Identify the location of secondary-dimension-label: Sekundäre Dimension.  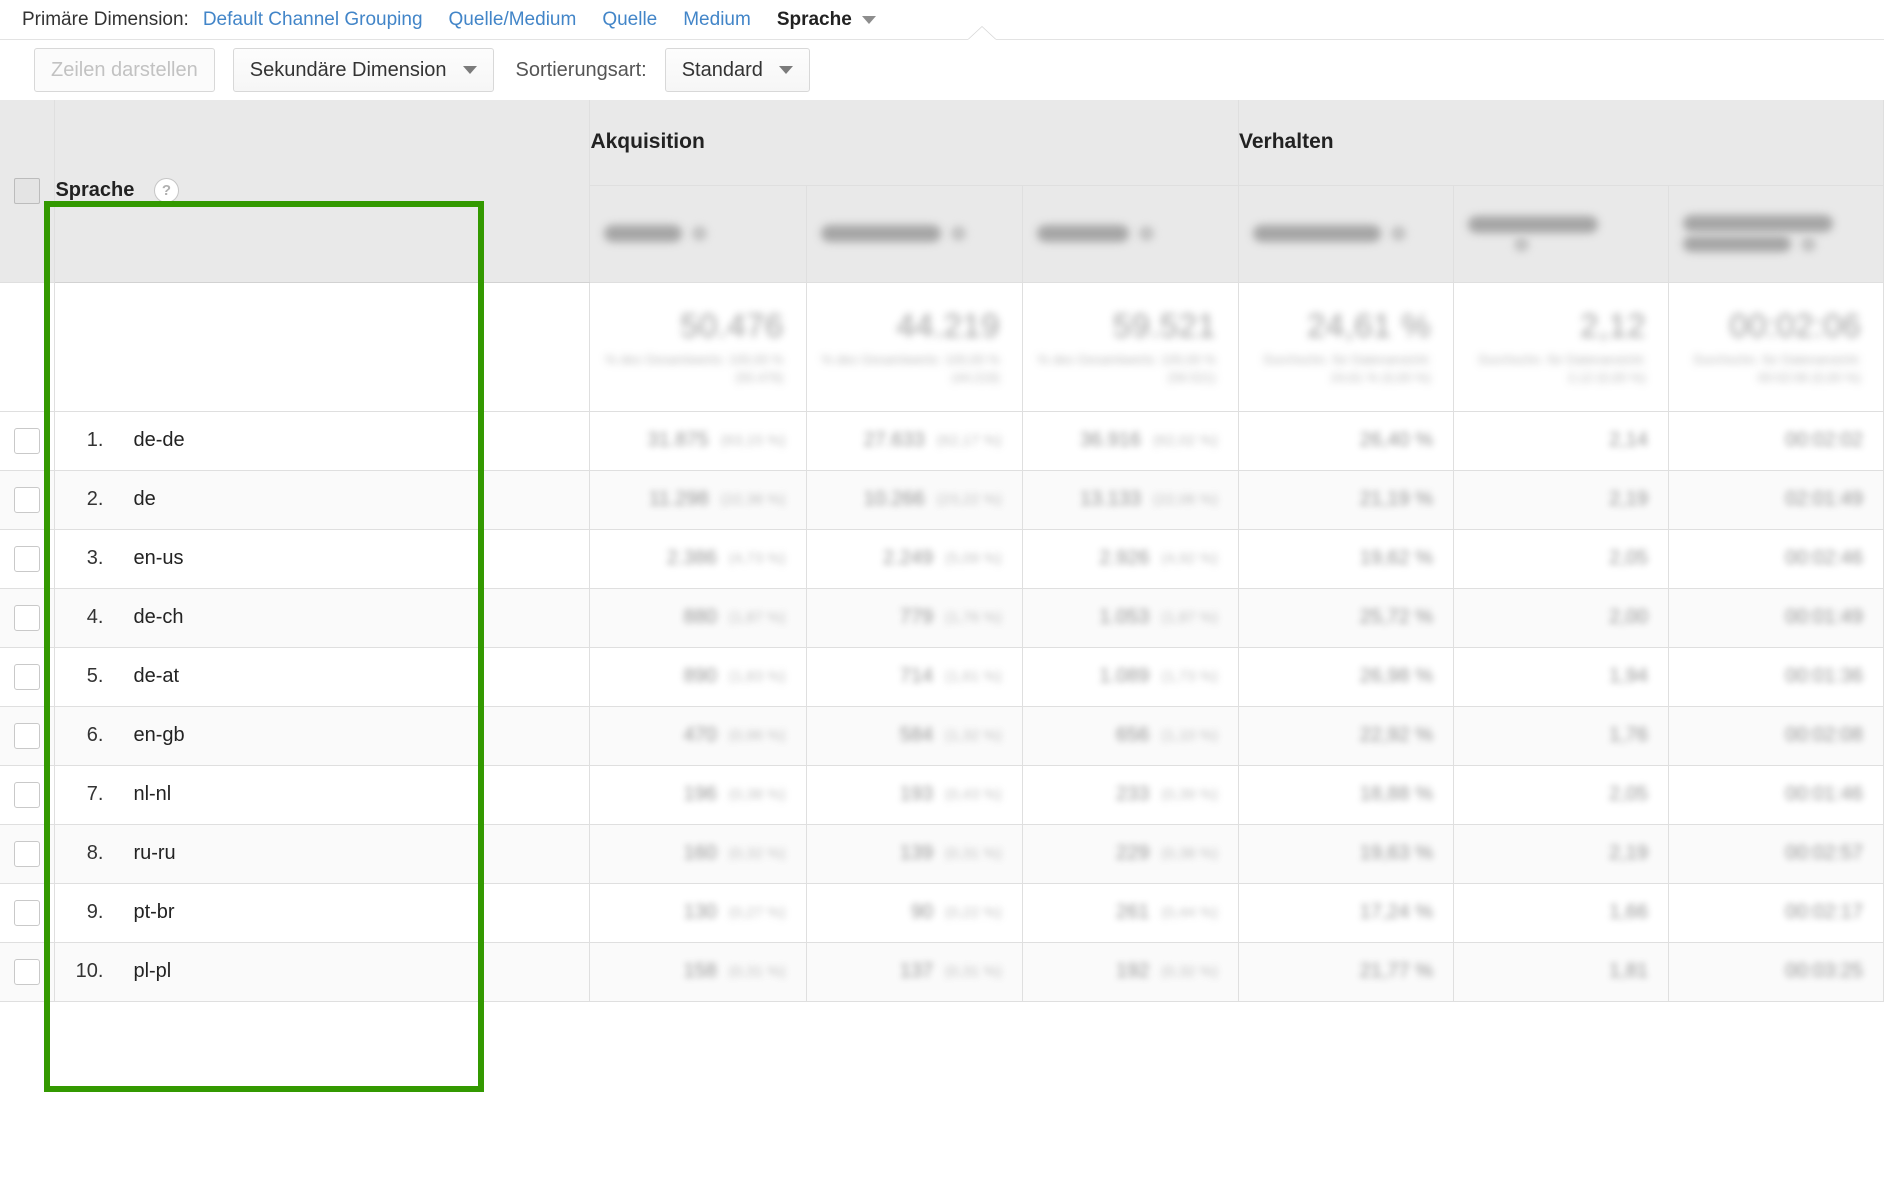
(348, 69).